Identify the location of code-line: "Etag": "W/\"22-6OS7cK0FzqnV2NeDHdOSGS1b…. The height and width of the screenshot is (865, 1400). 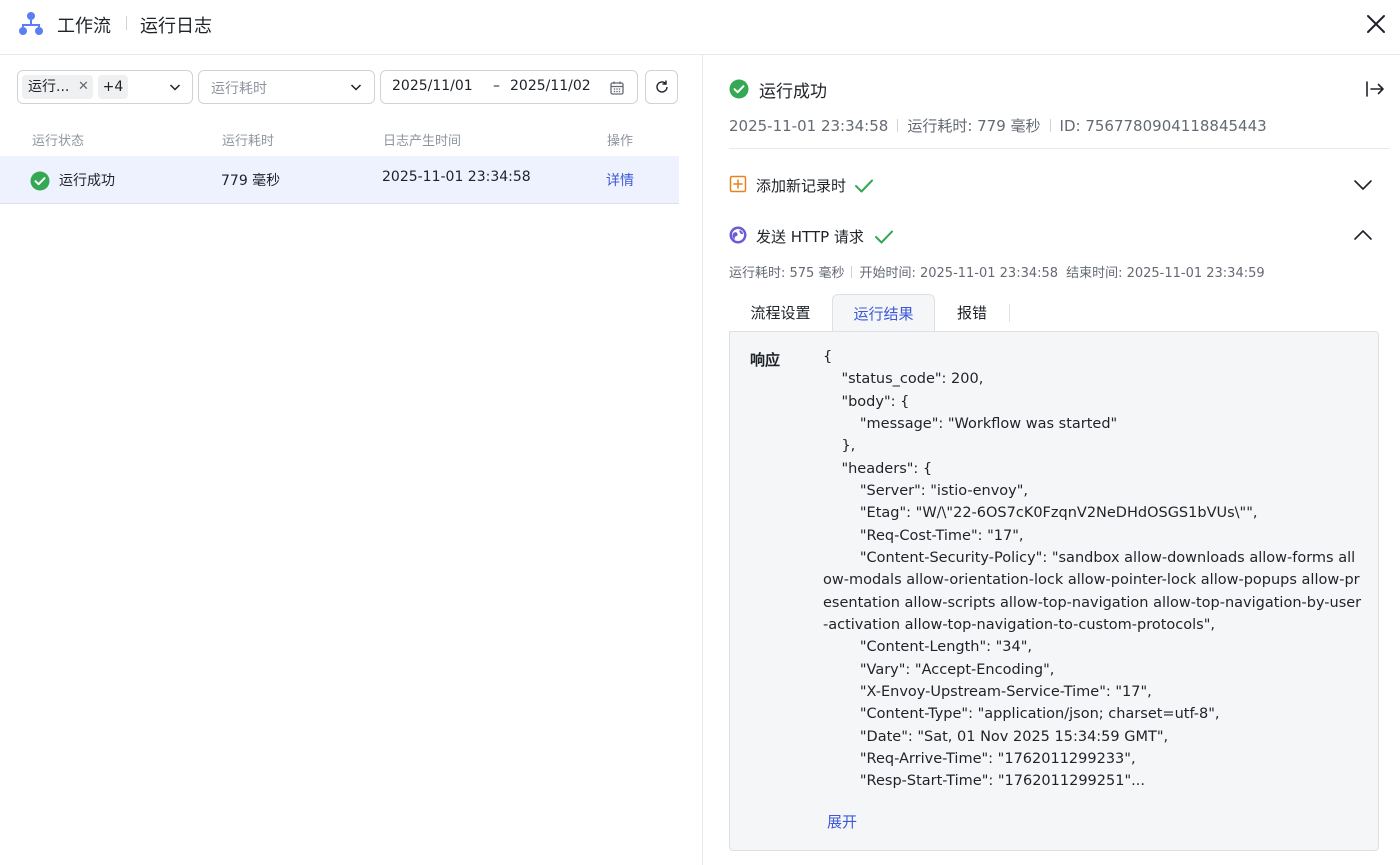
(1040, 513).